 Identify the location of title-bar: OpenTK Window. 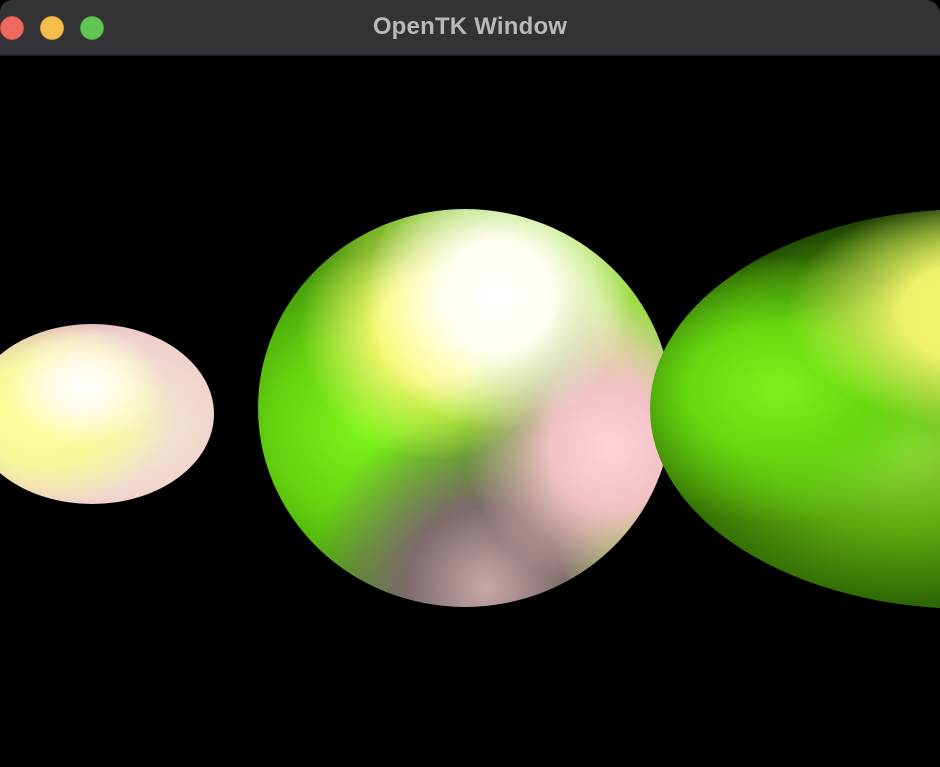
(470, 28).